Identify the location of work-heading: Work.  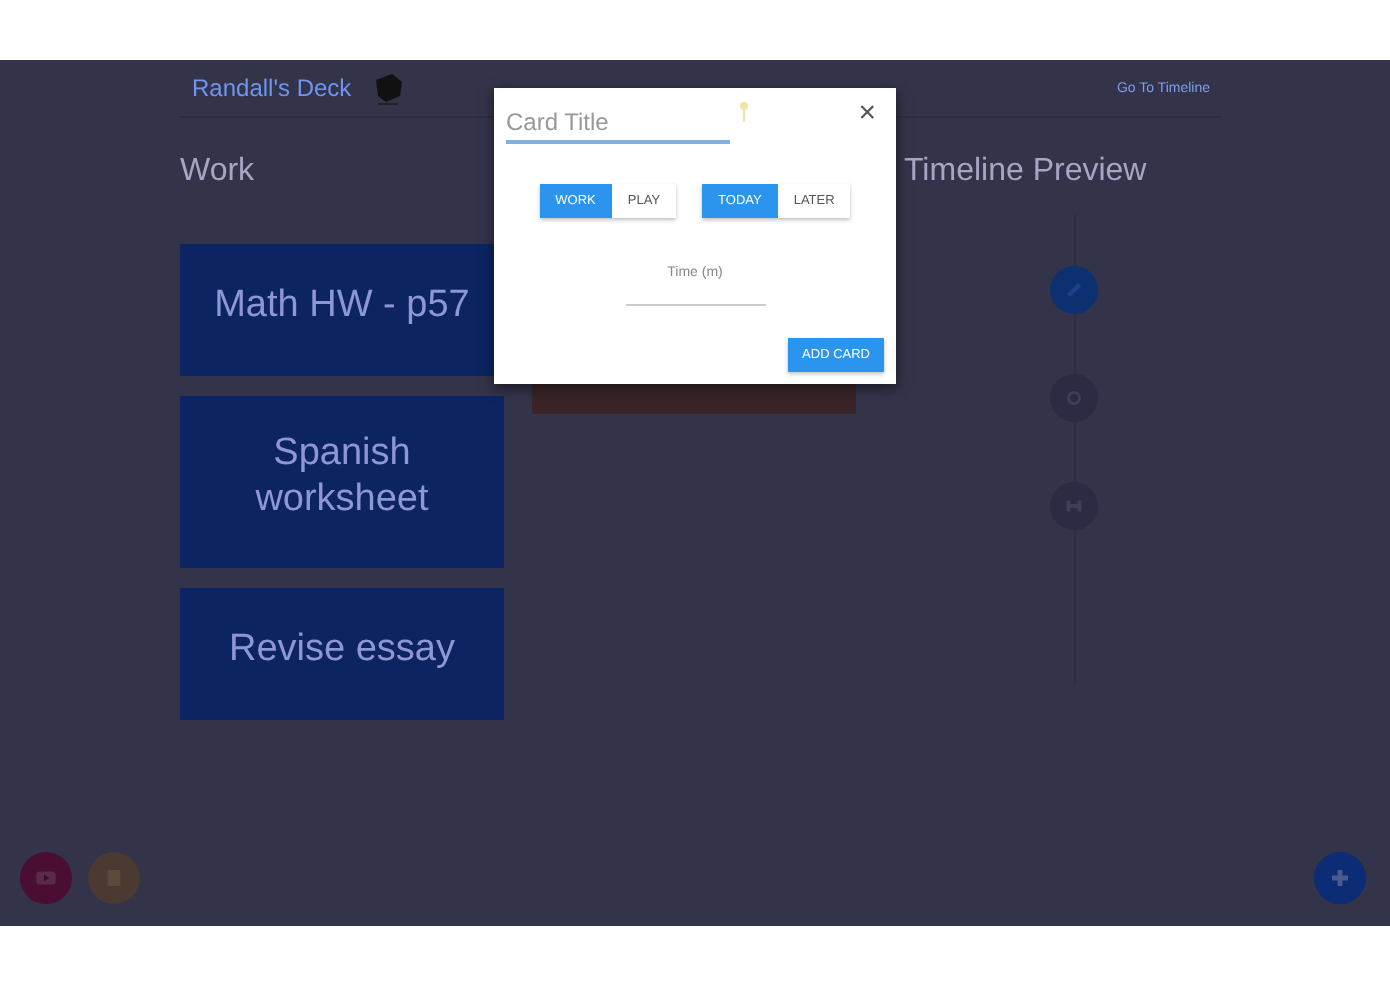
(218, 173).